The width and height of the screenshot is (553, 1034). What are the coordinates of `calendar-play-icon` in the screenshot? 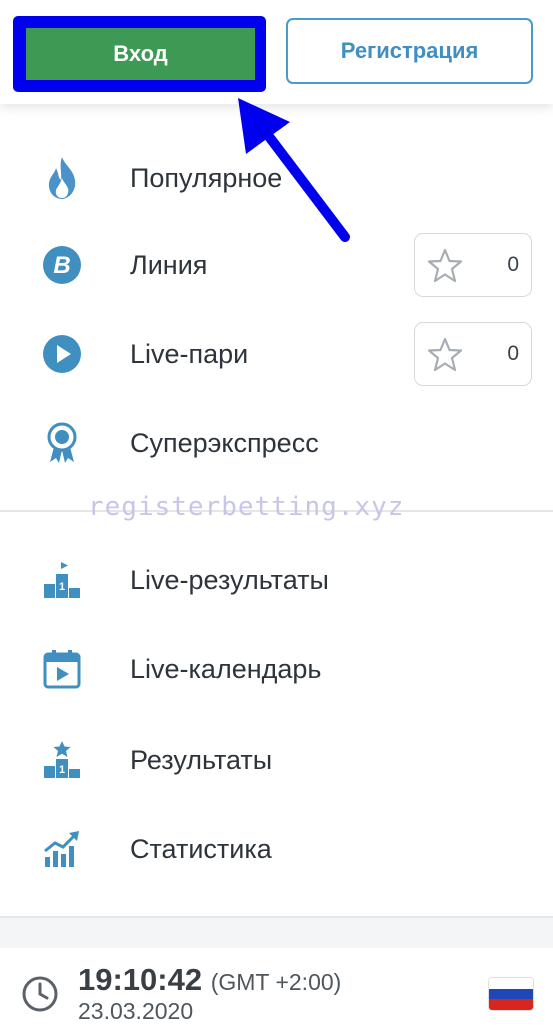 It's located at (62, 669).